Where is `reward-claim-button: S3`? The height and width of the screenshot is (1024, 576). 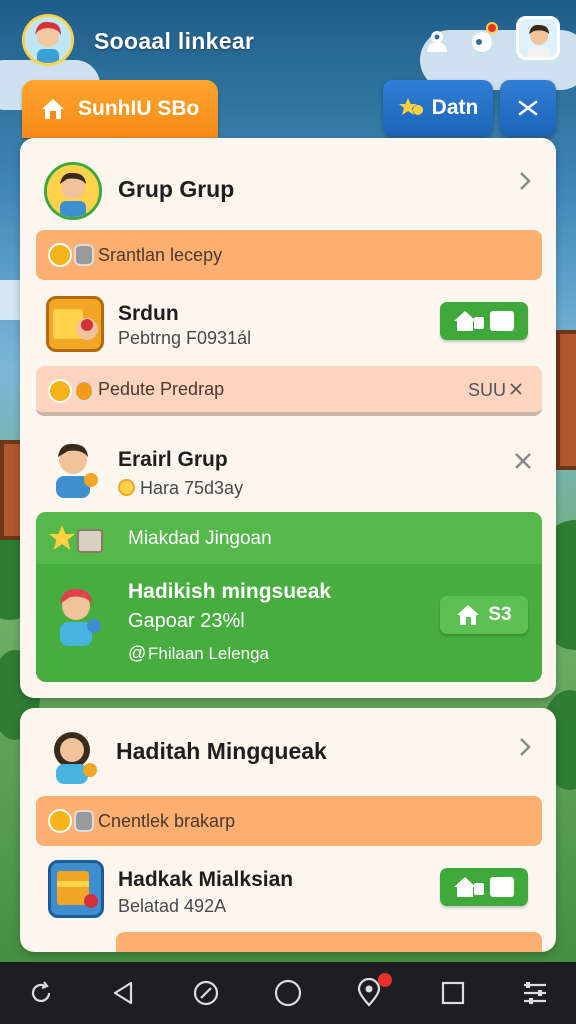 reward-claim-button: S3 is located at coordinates (484, 615).